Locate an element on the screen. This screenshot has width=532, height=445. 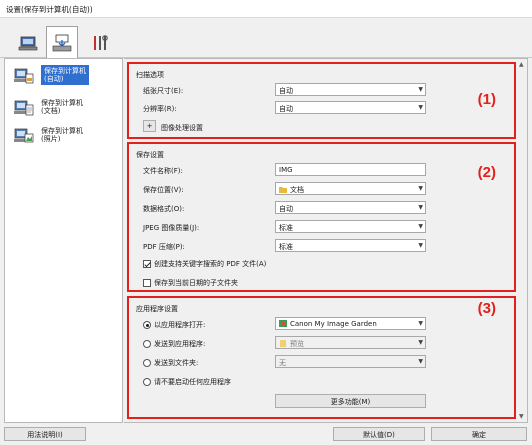
tab-general-settings is located at coordinates (100, 42).